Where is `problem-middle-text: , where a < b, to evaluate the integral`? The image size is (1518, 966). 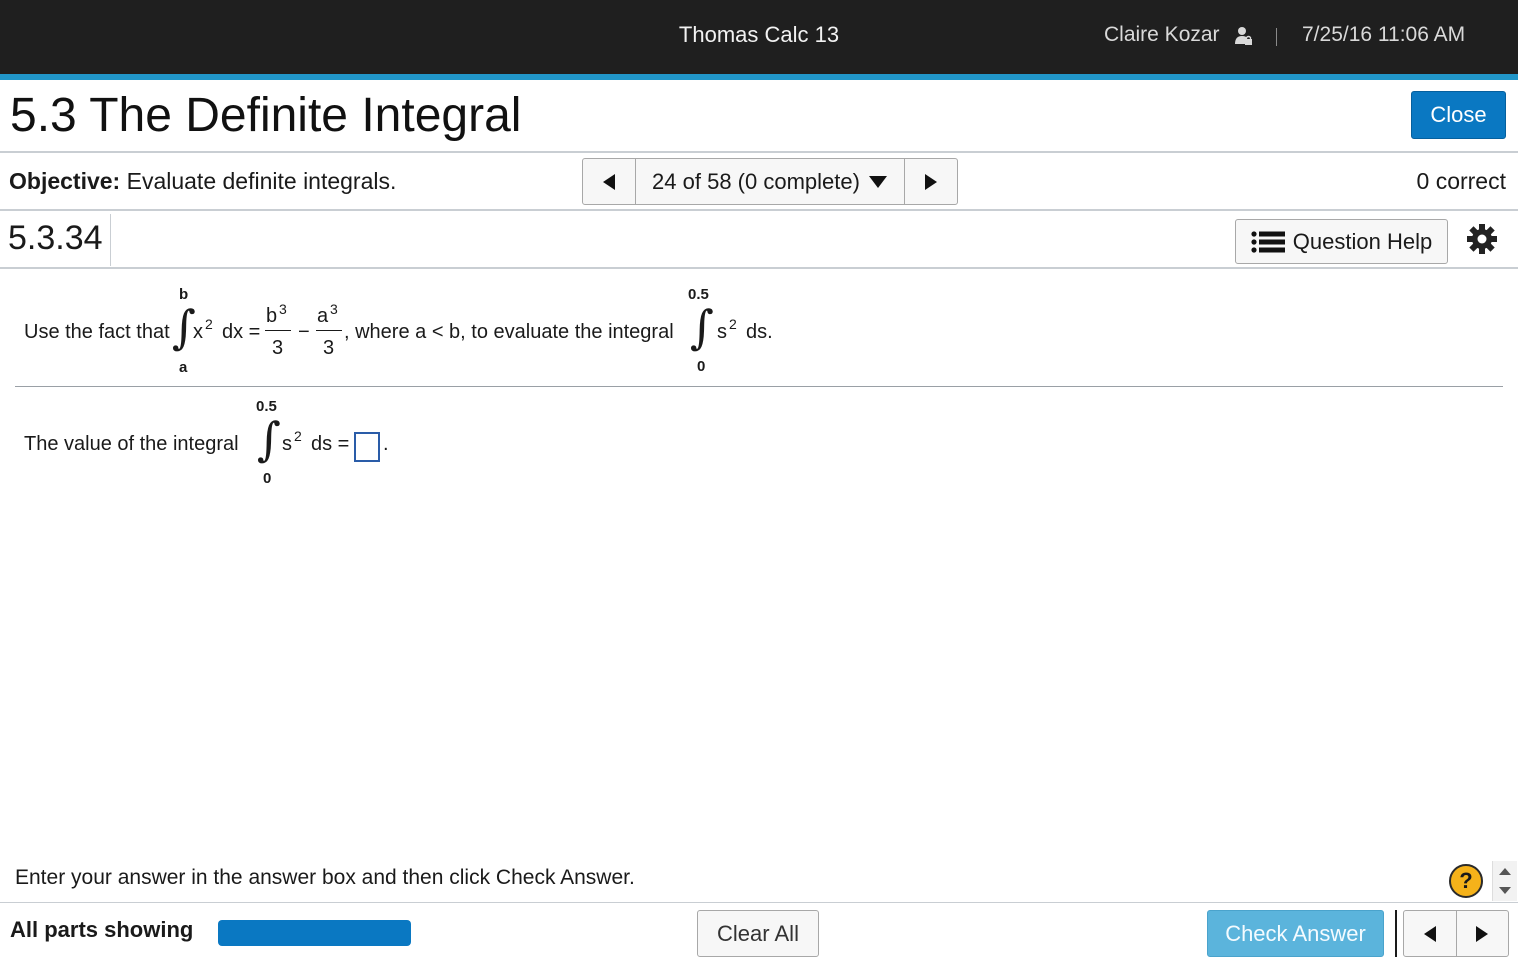 problem-middle-text: , where a < b, to evaluate the integral is located at coordinates (509, 332).